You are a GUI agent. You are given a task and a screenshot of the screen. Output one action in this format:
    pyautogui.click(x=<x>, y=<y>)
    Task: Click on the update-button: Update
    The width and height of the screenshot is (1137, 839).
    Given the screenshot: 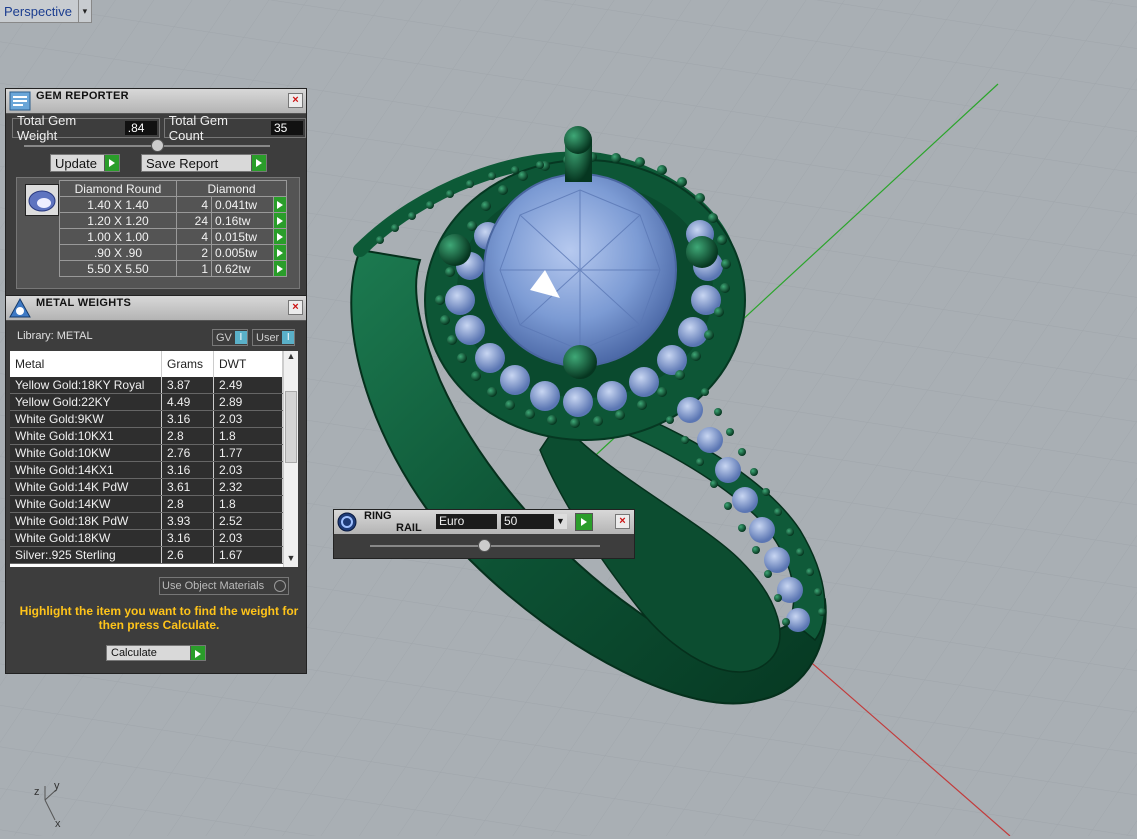 What is the action you would take?
    pyautogui.click(x=85, y=163)
    